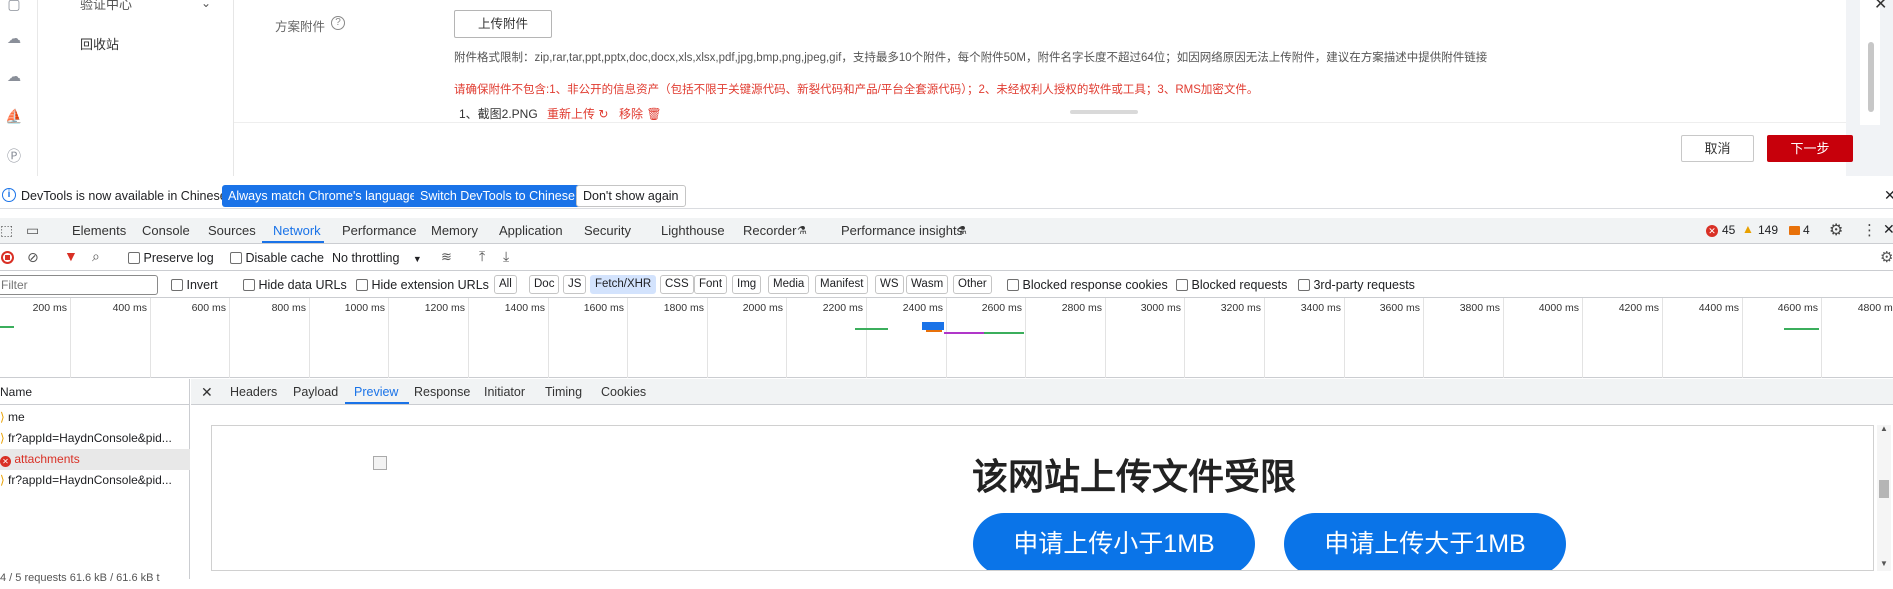 The image size is (1893, 589). Describe the element at coordinates (1880, 7) in the screenshot. I see `close-icon: ✕` at that location.